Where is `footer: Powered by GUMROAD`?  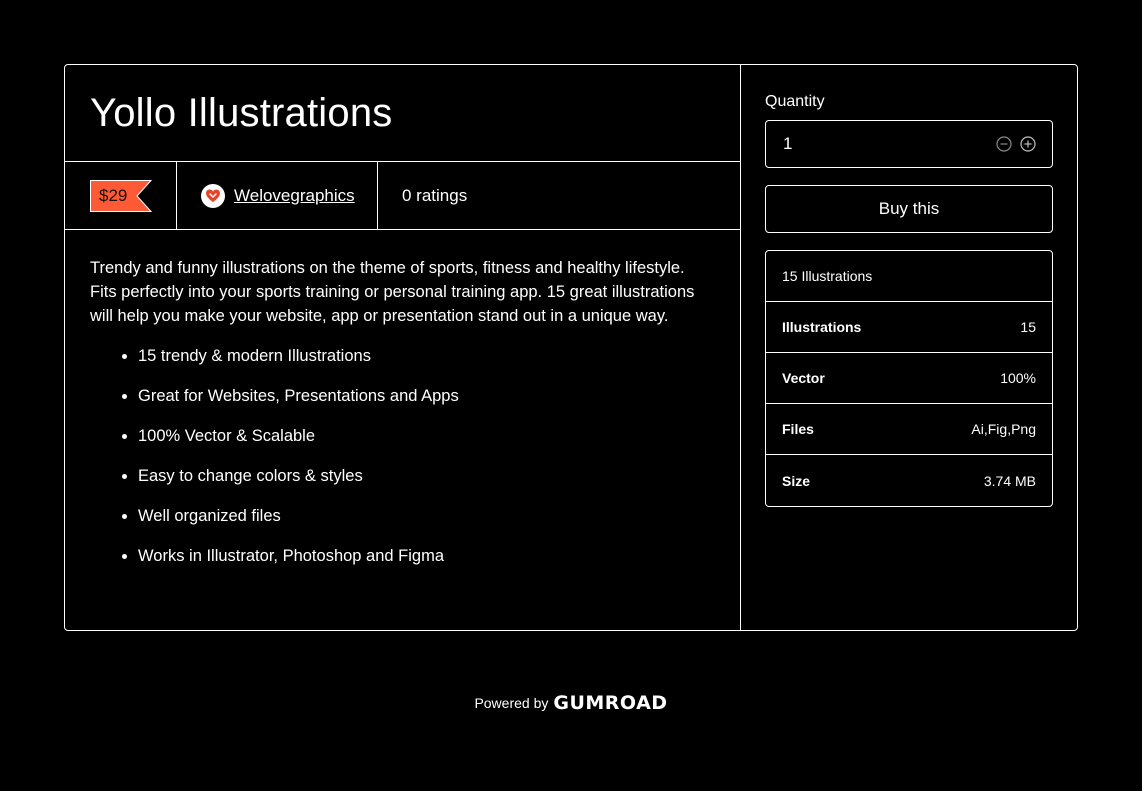
footer: Powered by GUMROAD is located at coordinates (571, 703).